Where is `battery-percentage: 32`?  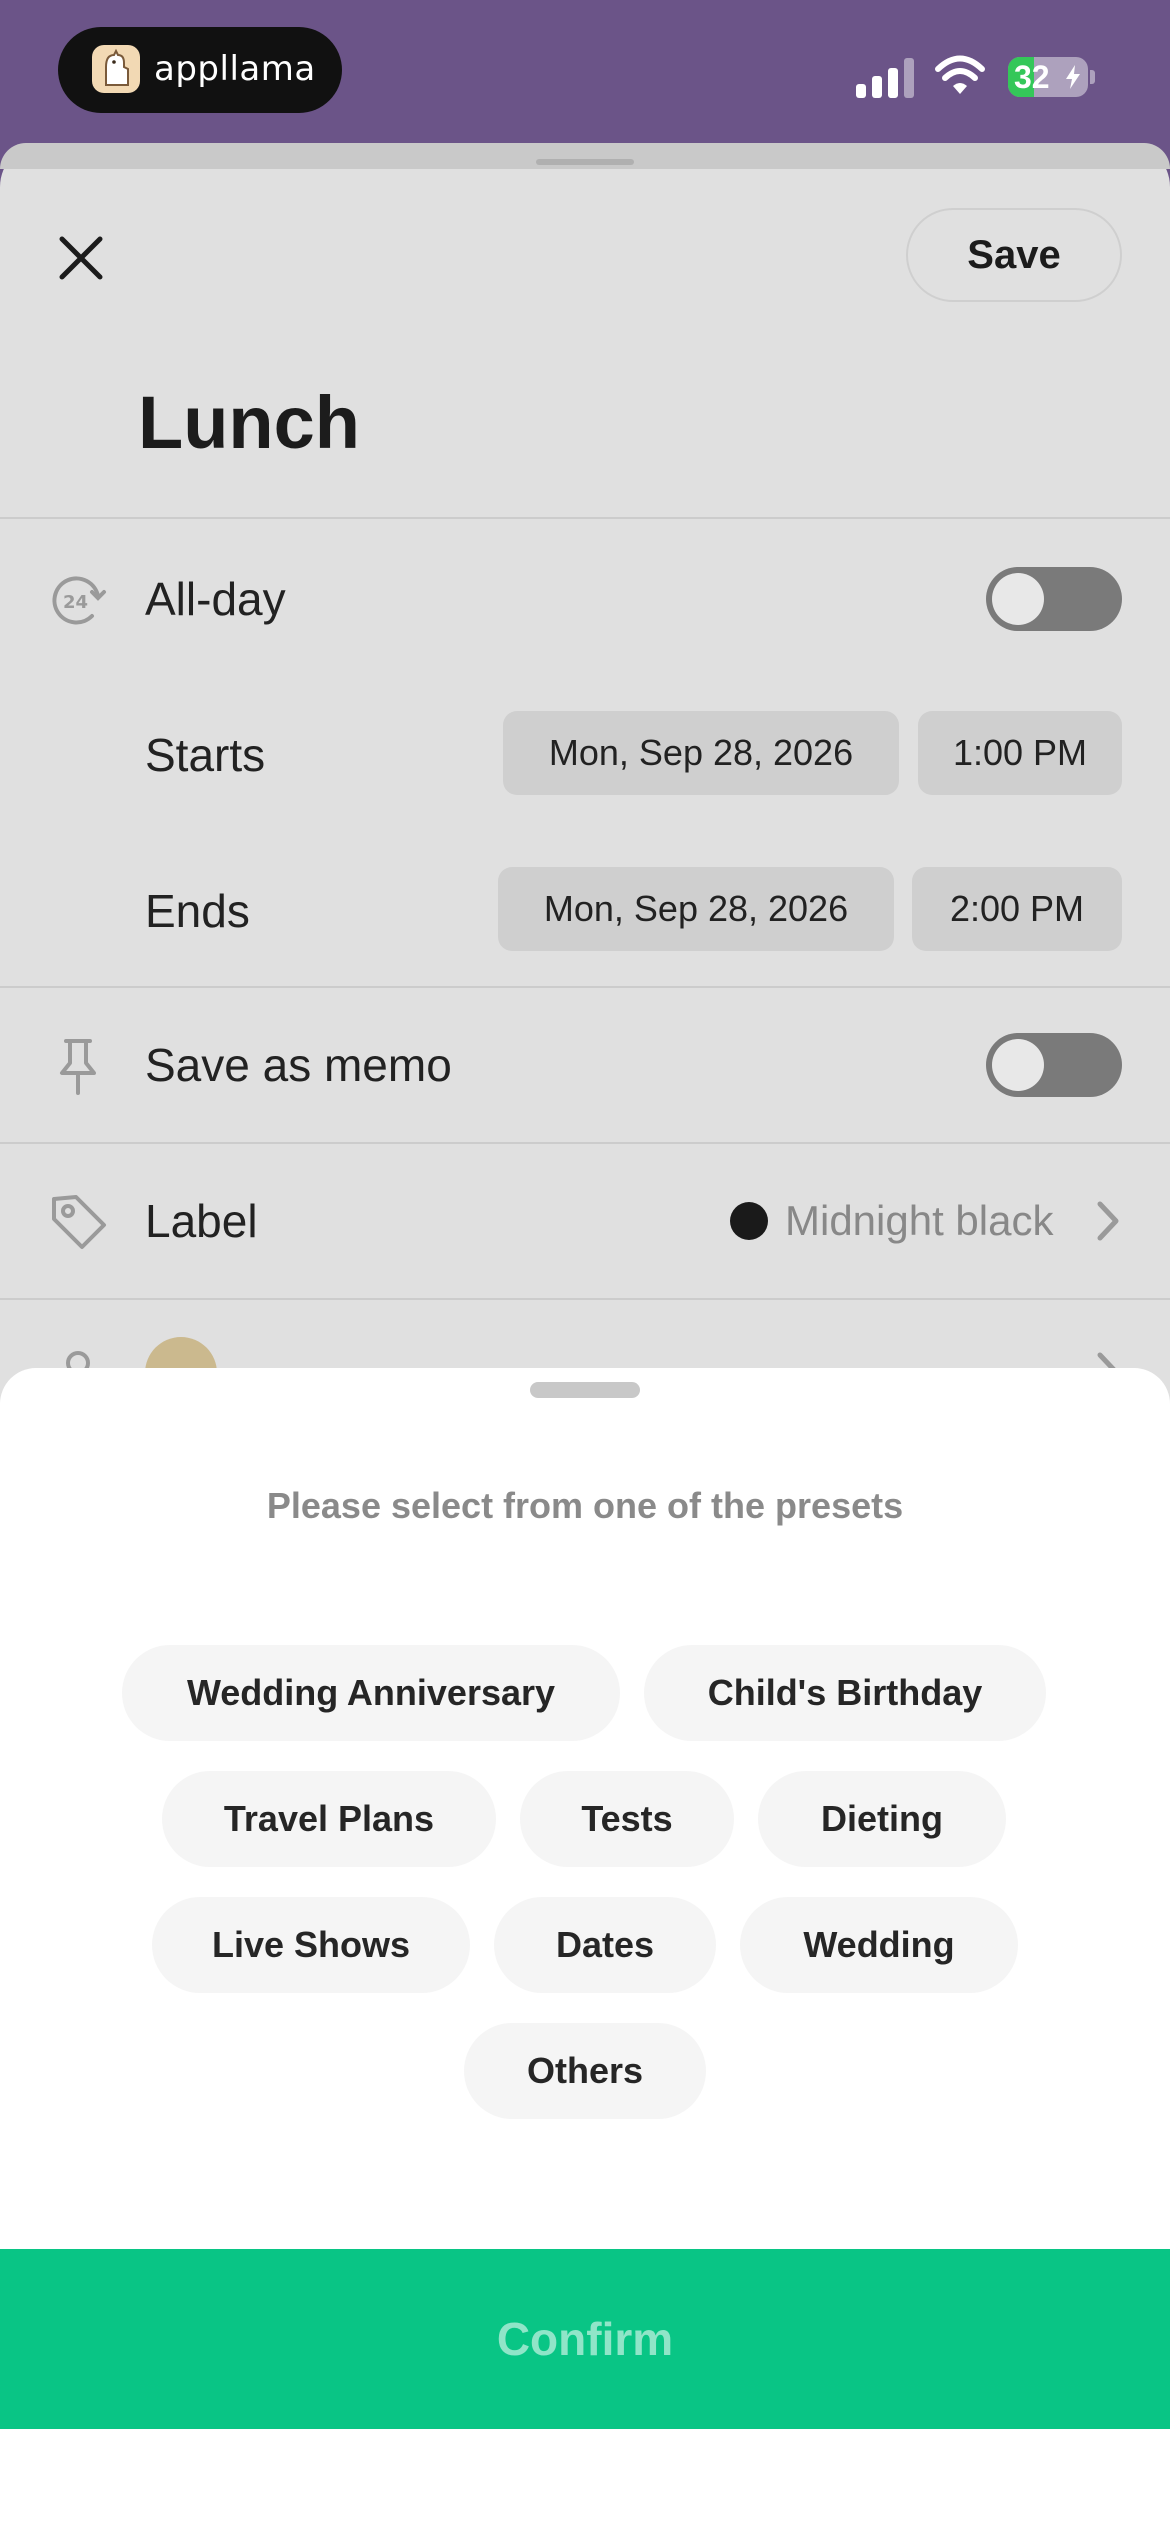 battery-percentage: 32 is located at coordinates (1032, 77).